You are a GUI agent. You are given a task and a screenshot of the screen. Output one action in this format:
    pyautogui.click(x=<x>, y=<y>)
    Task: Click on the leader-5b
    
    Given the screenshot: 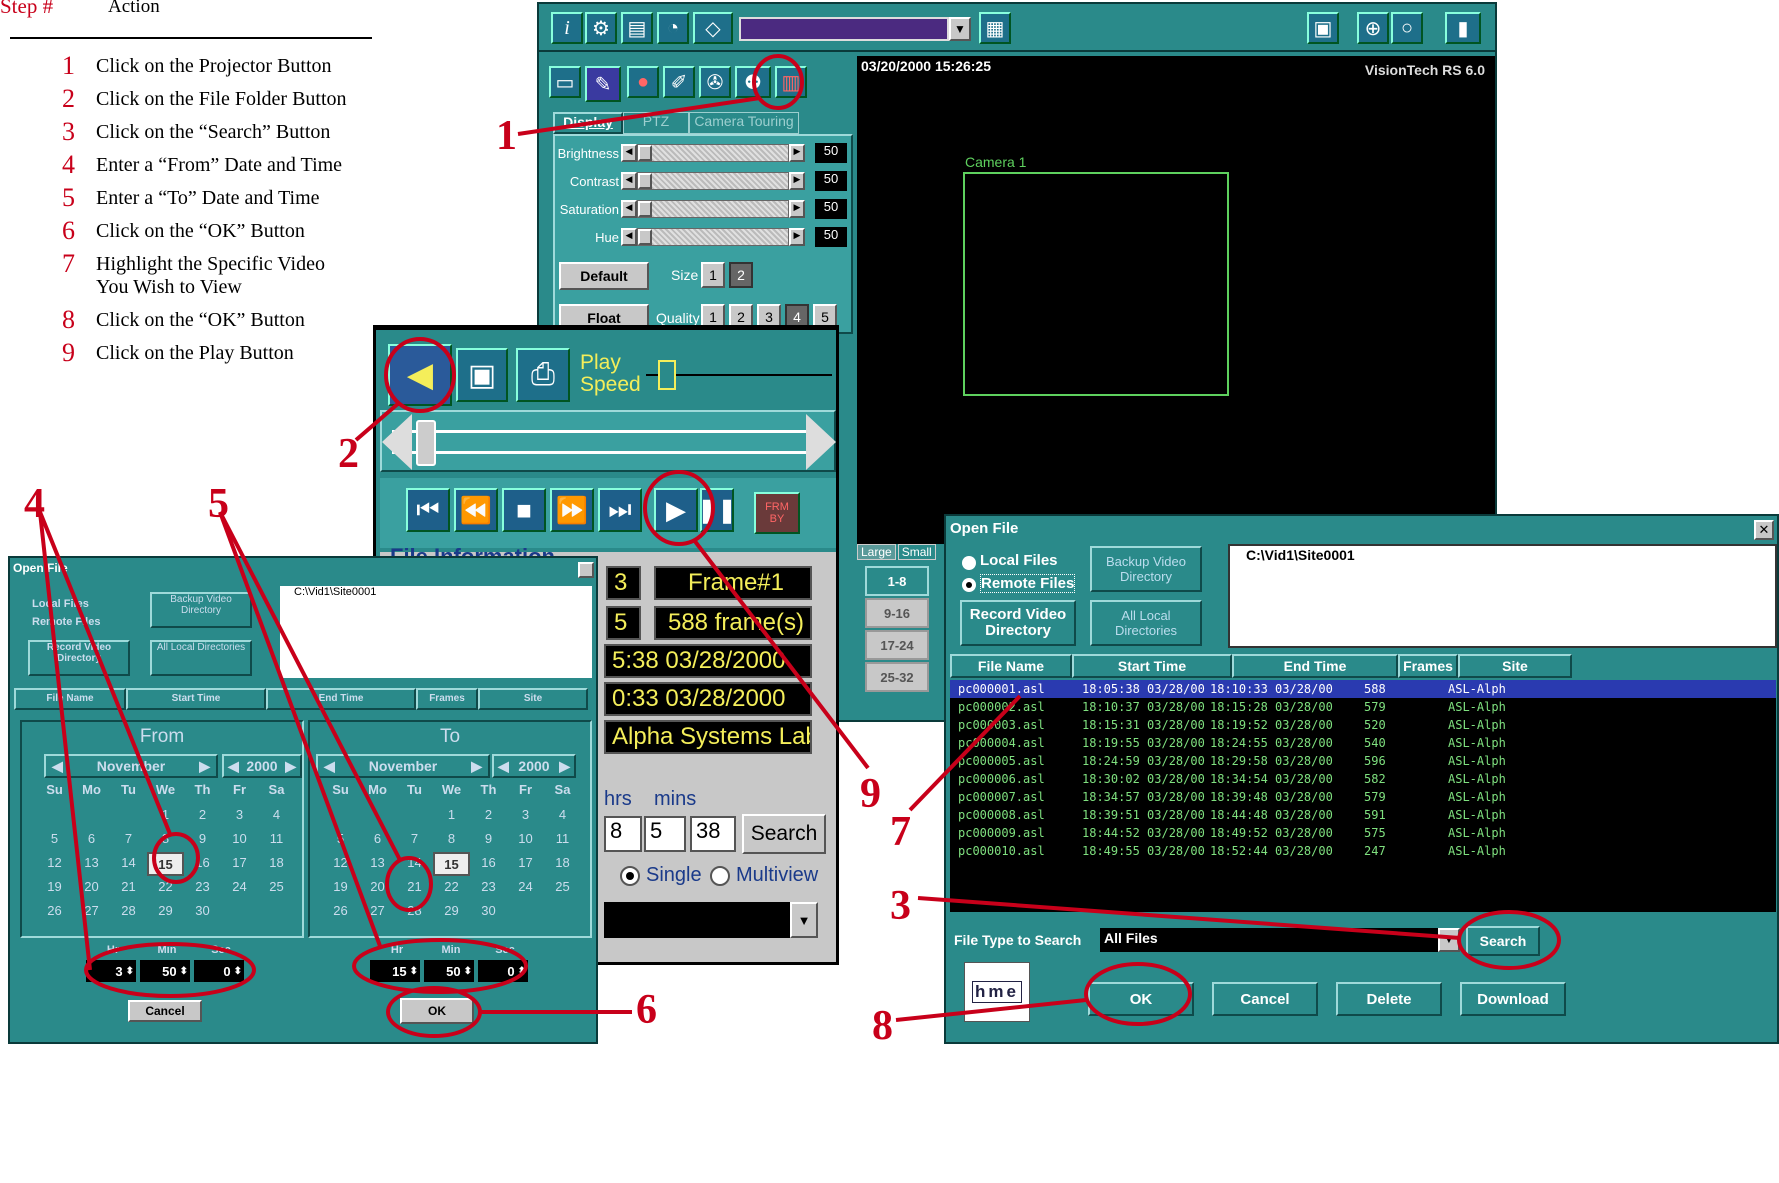 What is the action you would take?
    pyautogui.click(x=300, y=729)
    